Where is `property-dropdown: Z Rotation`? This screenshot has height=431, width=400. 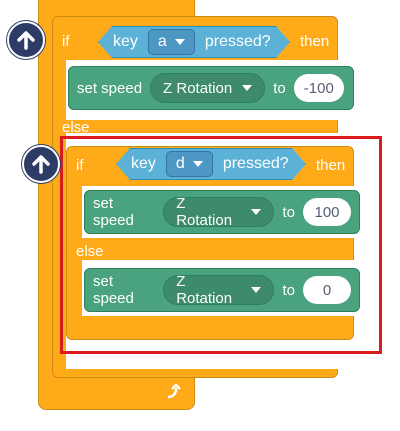 property-dropdown: Z Rotation is located at coordinates (208, 88).